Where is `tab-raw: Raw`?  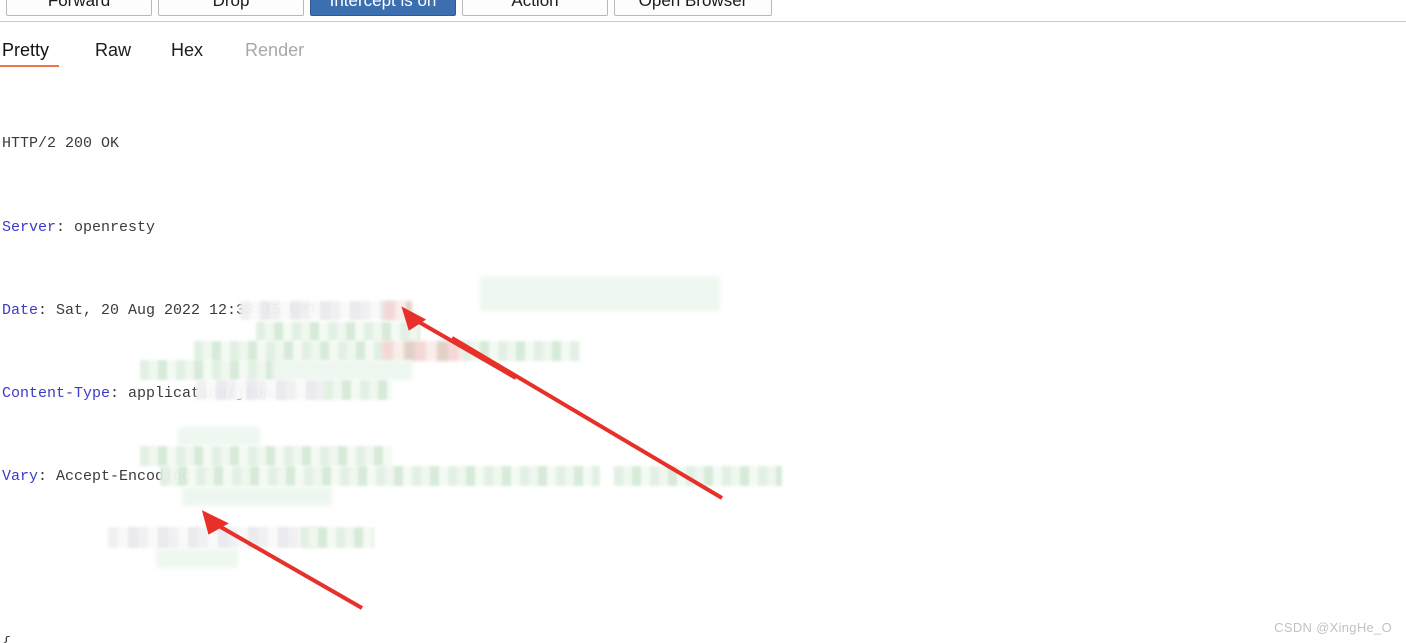 tab-raw: Raw is located at coordinates (113, 52).